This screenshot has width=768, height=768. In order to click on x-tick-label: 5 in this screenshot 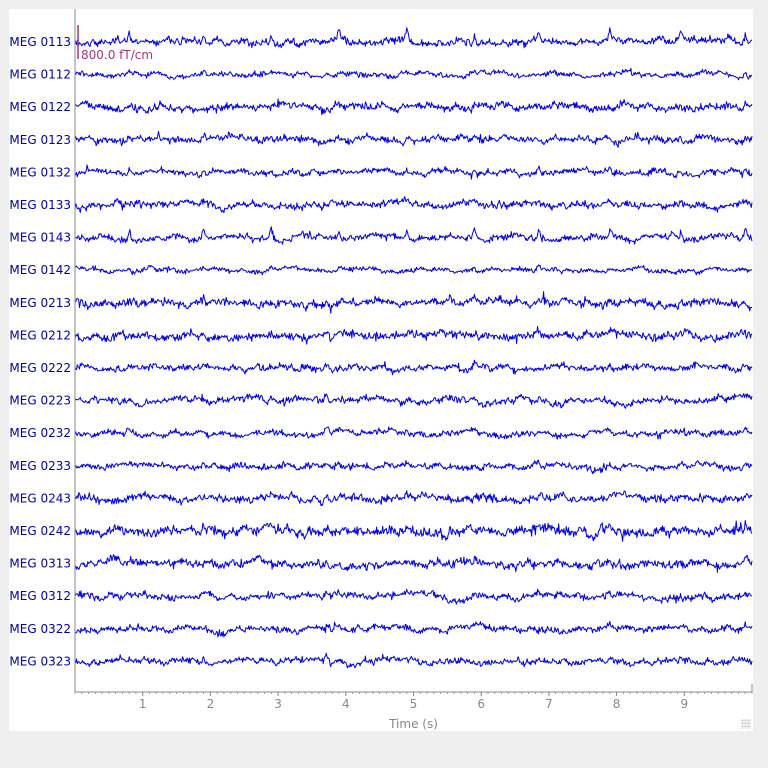, I will do `click(414, 704)`.